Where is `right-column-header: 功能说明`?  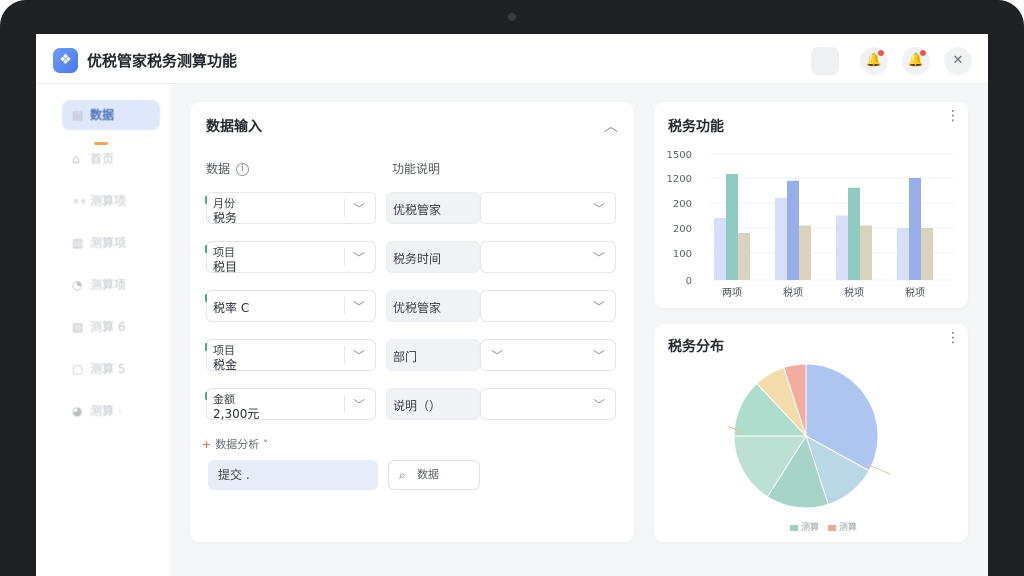
right-column-header: 功能说明 is located at coordinates (416, 169).